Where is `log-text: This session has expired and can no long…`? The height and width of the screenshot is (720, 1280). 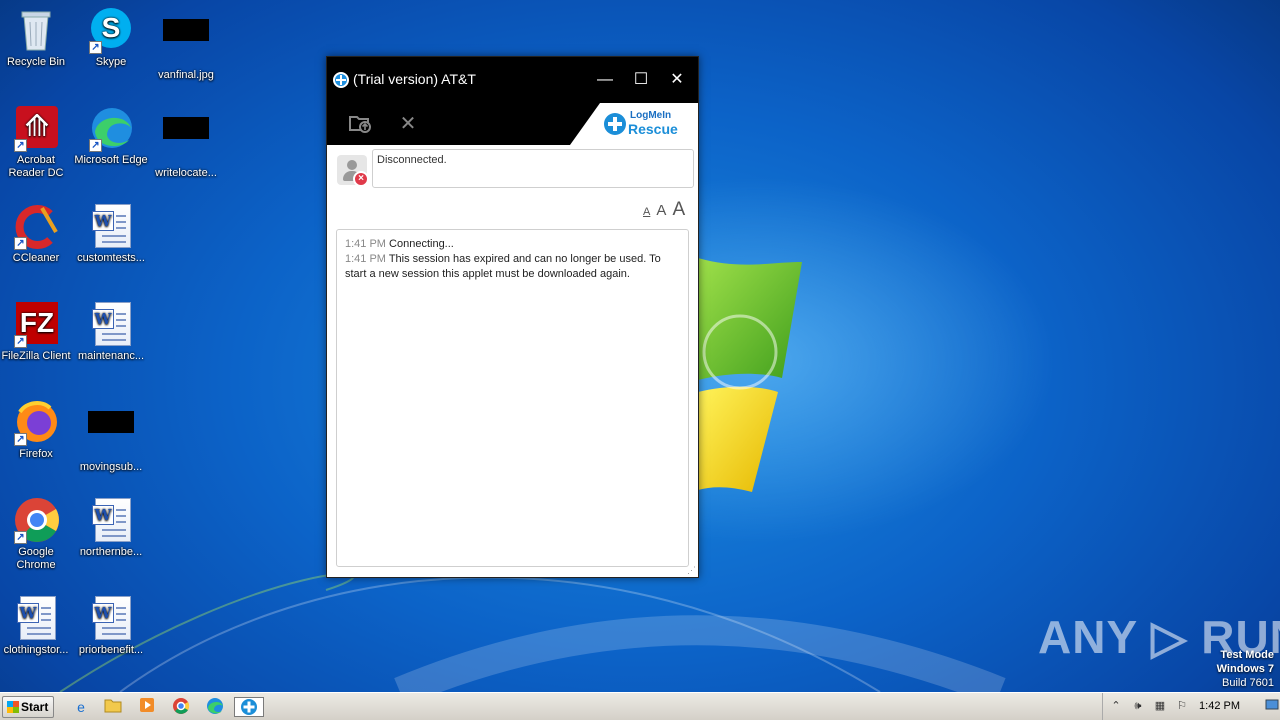 log-text: This session has expired and can no long… is located at coordinates (503, 266).